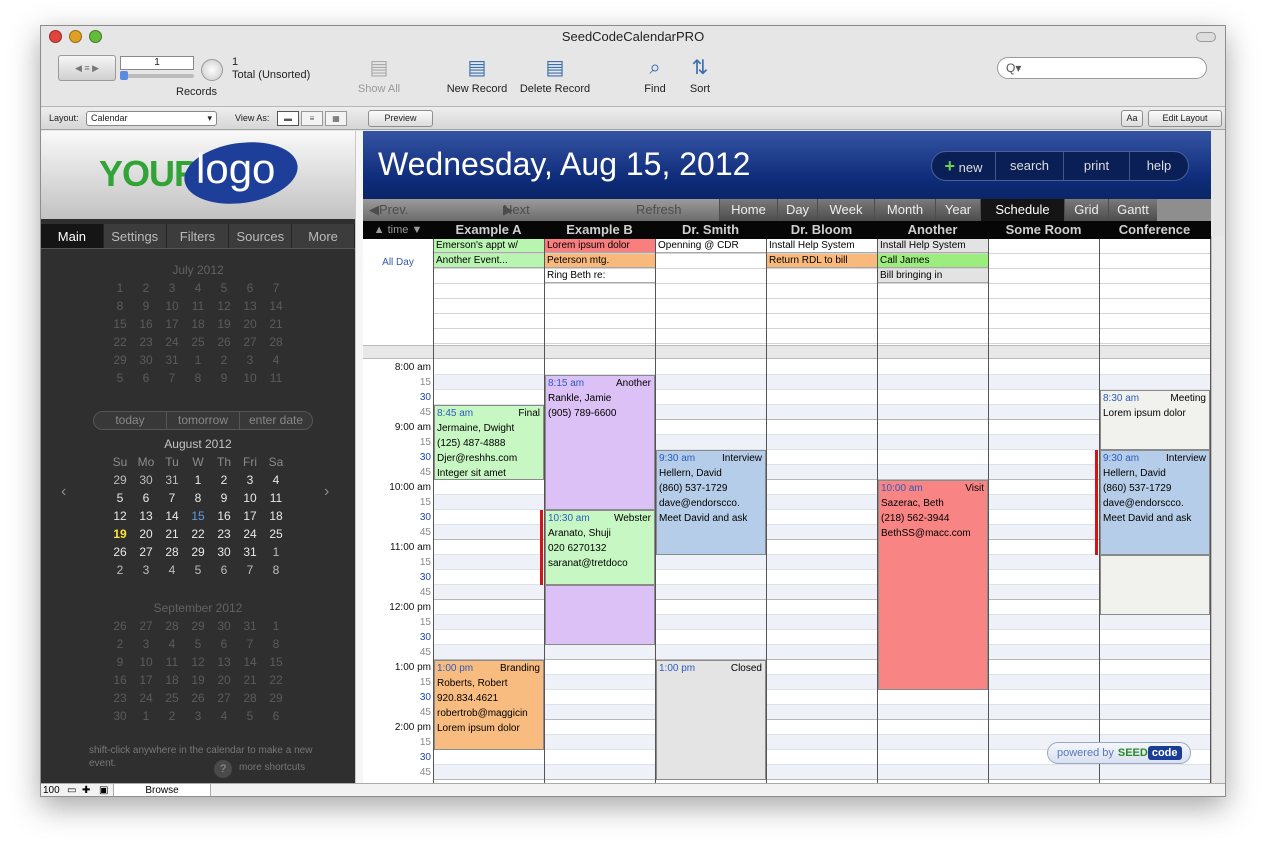 This screenshot has width=1265, height=850. Describe the element at coordinates (224, 662) in the screenshot. I see `day-cell: 13` at that location.